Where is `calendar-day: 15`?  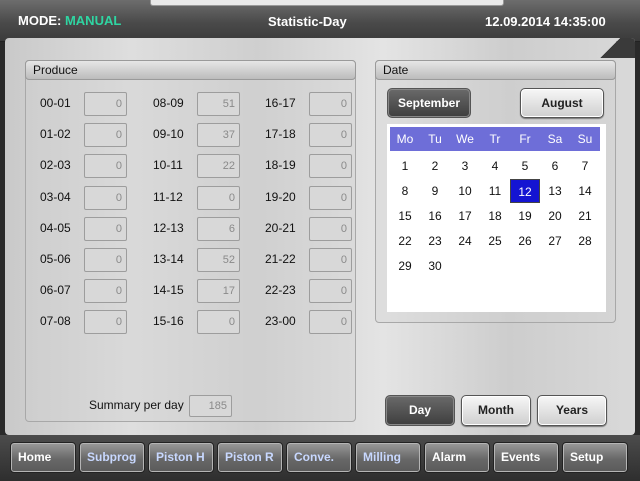 calendar-day: 15 is located at coordinates (405, 216).